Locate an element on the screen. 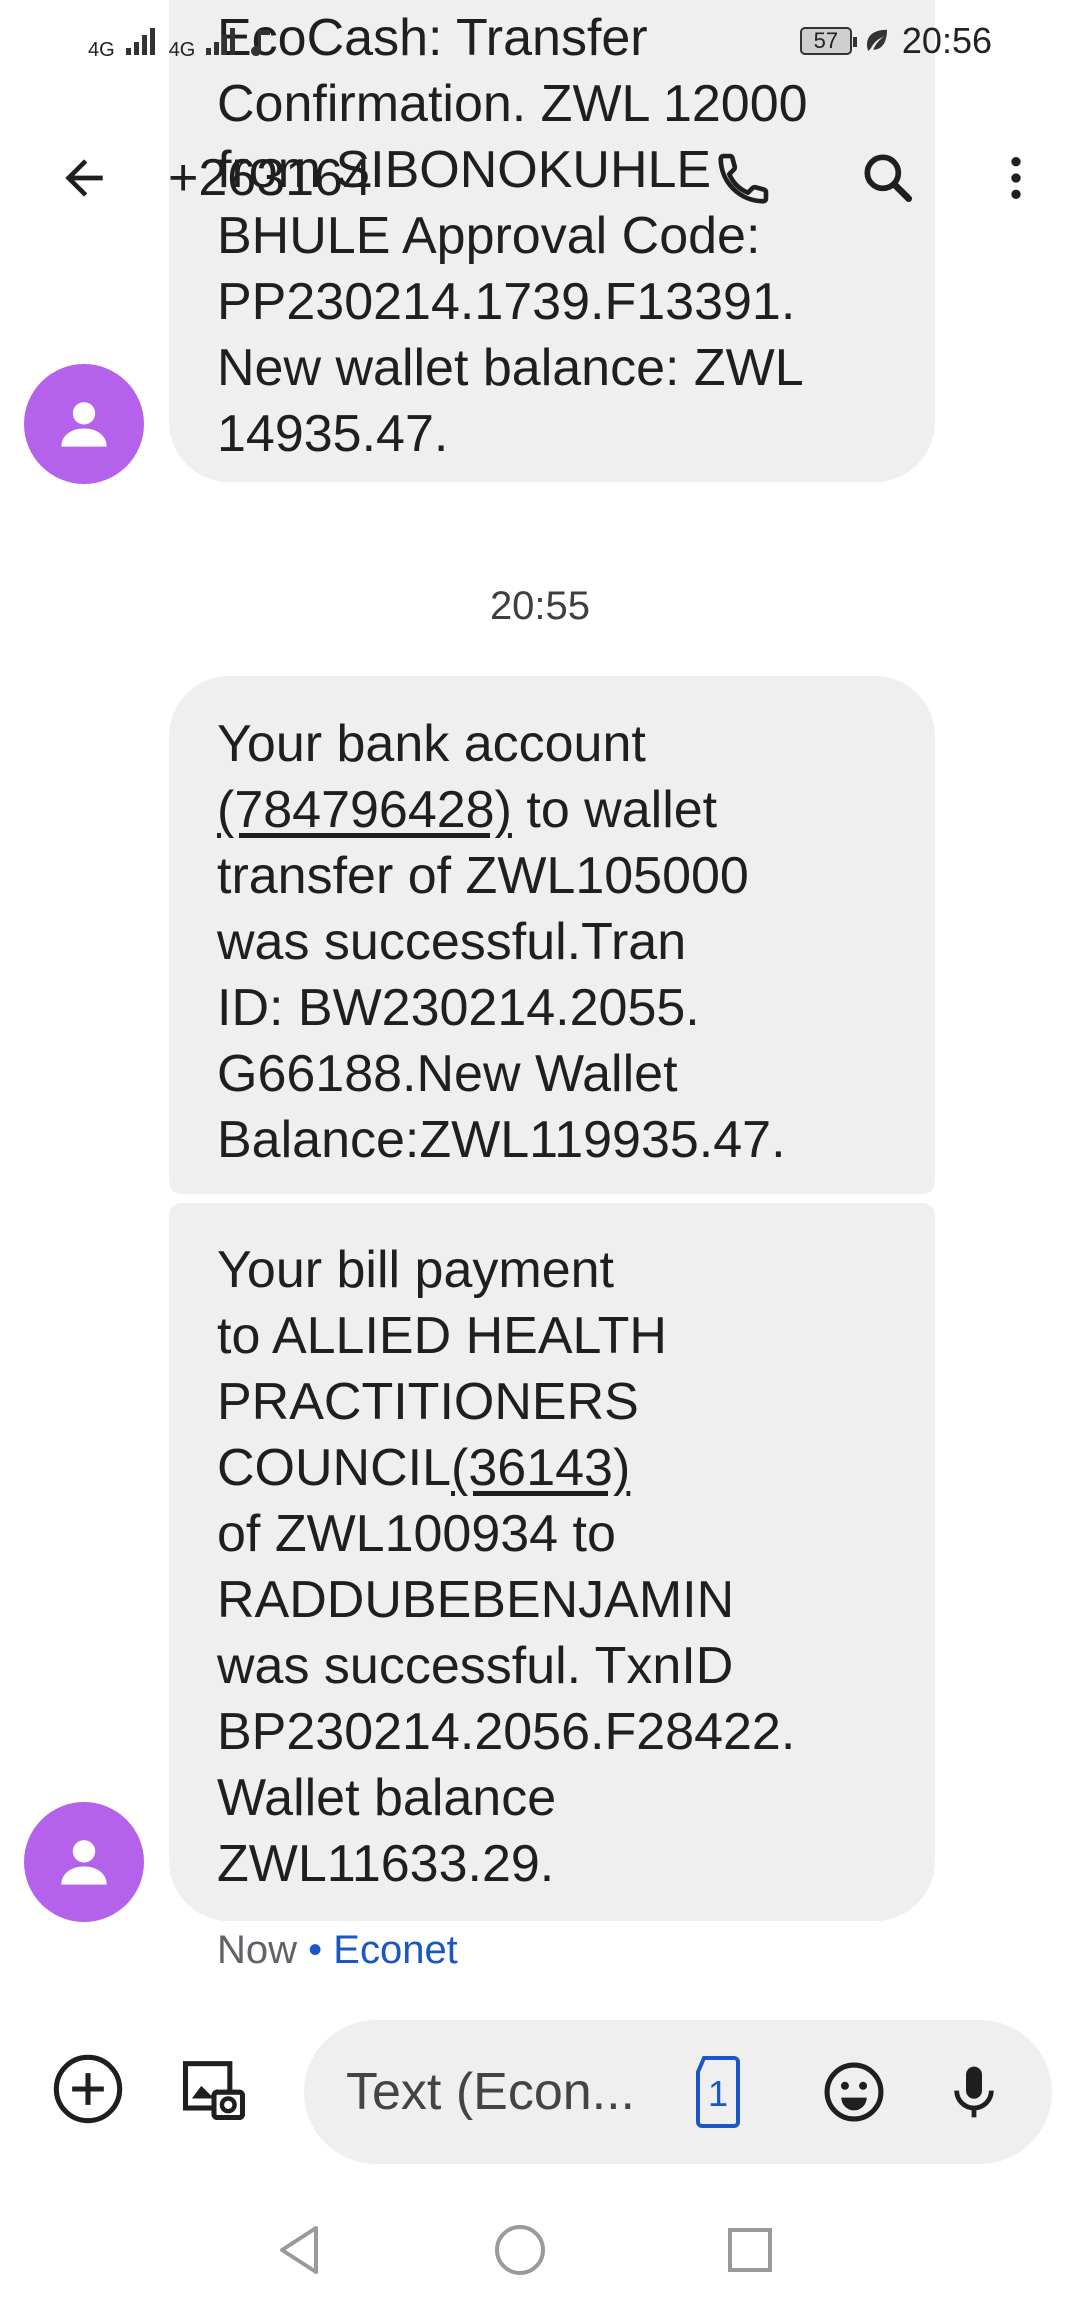 Image resolution: width=1080 pixels, height=2312 pixels. arrow-left-icon is located at coordinates (84, 177).